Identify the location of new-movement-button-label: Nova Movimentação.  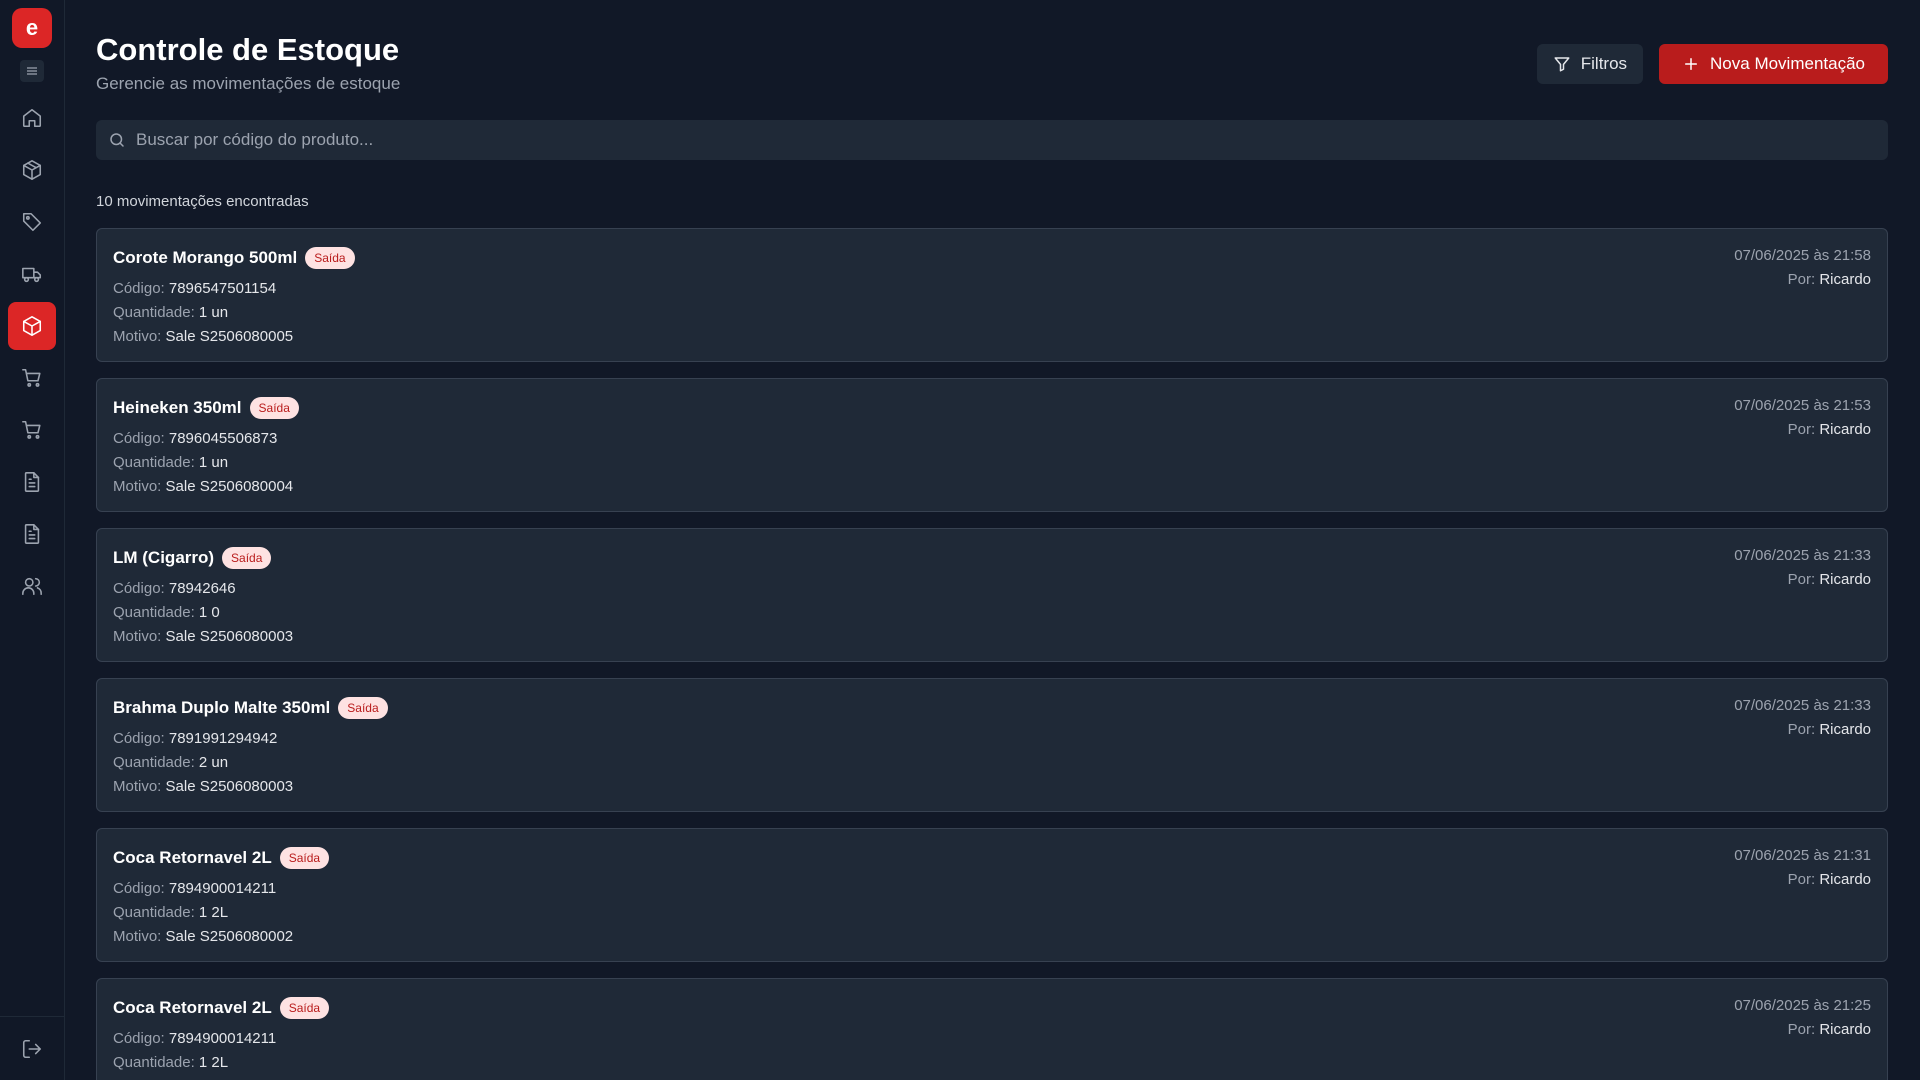
(1787, 63).